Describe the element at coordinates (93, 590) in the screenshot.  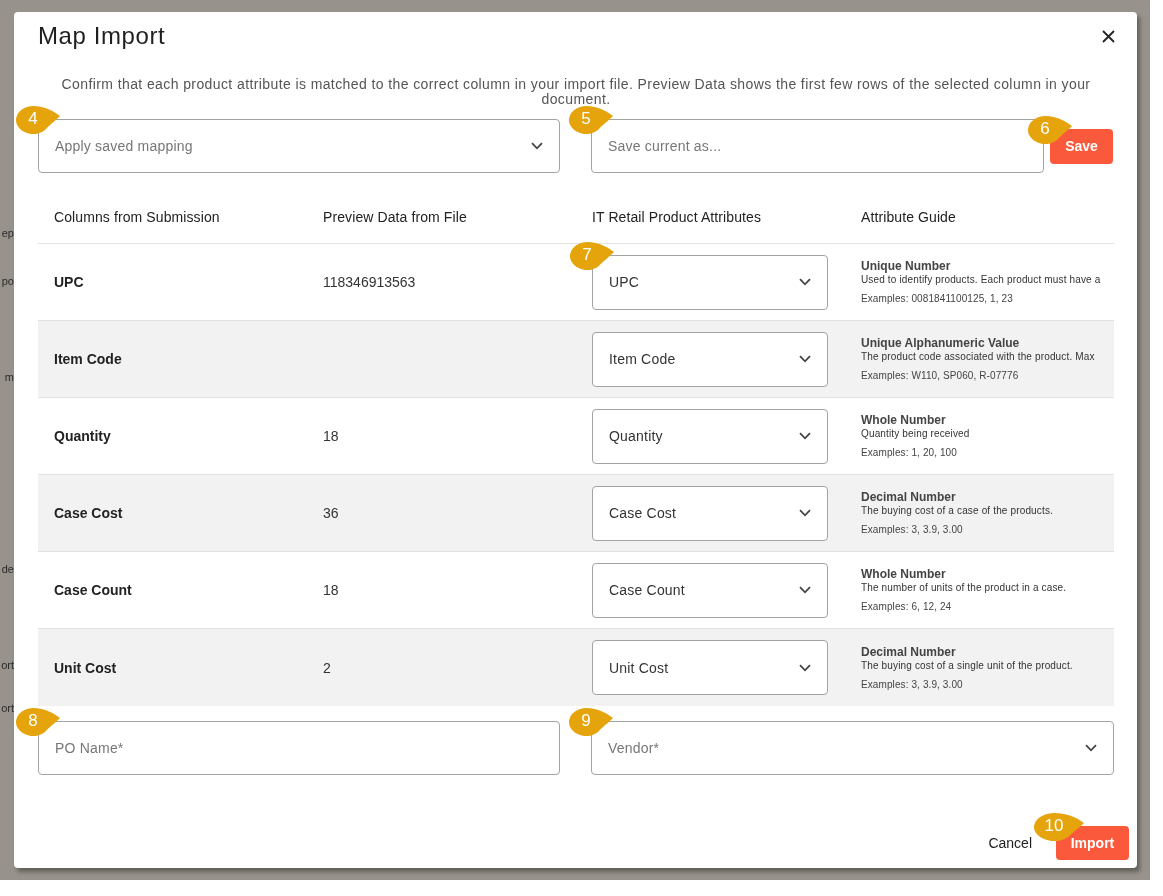
I see `source-column-name: Case Count` at that location.